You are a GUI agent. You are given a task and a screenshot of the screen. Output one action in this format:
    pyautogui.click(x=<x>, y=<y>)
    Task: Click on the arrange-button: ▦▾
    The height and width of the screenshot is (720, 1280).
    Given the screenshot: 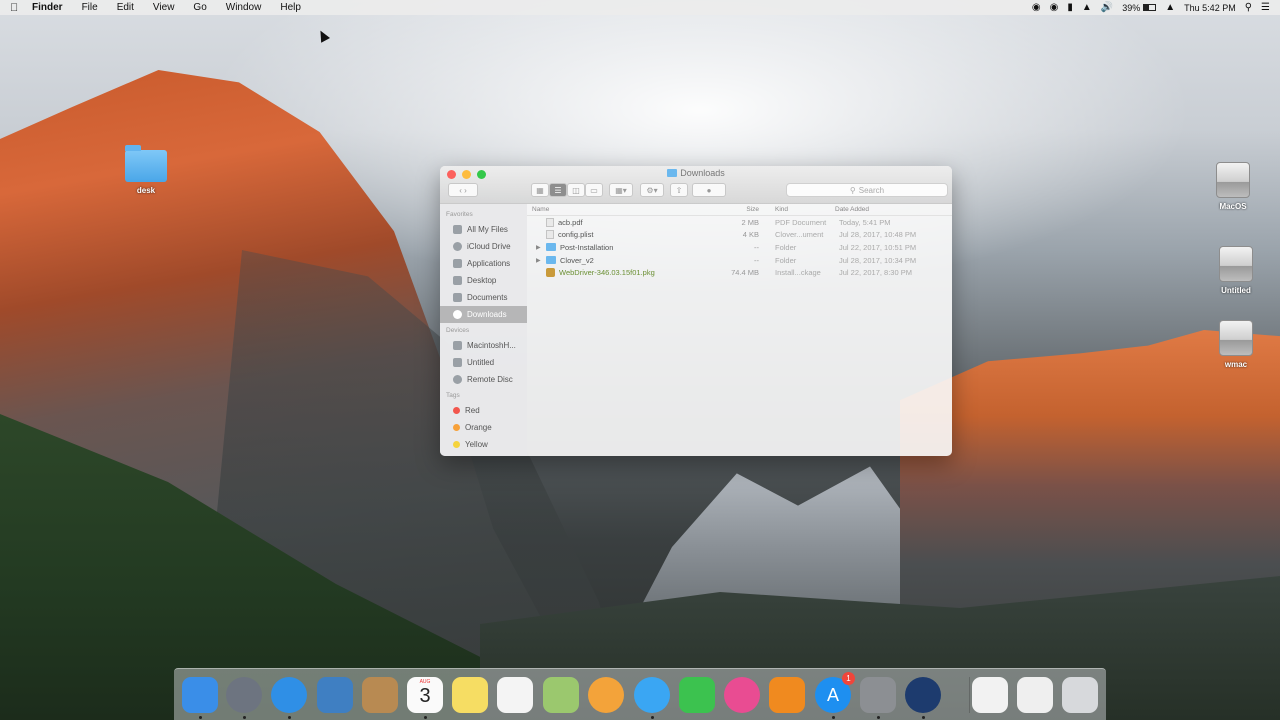 What is the action you would take?
    pyautogui.click(x=621, y=190)
    